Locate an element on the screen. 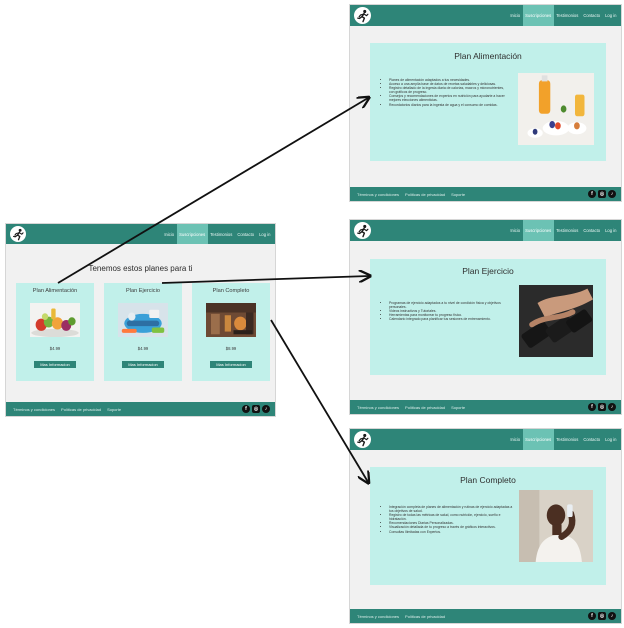 This screenshot has width=624, height=628. plan-card: Plan Alimentación $4.99 Mas Informacion is located at coordinates (55, 332).